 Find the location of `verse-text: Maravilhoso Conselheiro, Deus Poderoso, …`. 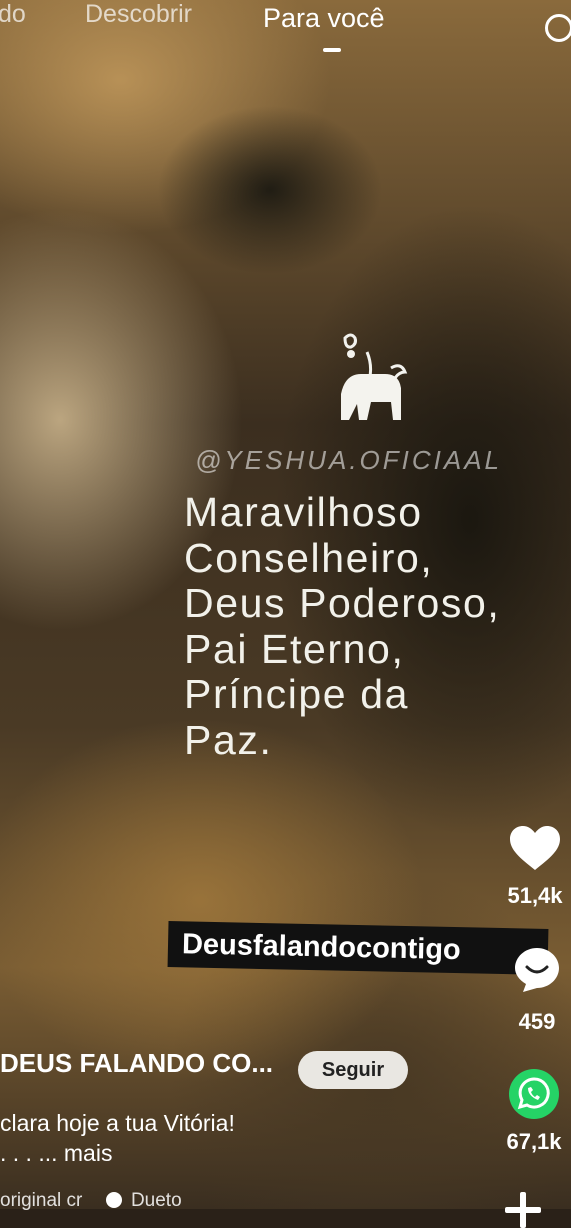

verse-text: Maravilhoso Conselheiro, Deus Poderoso, … is located at coordinates (342, 626).